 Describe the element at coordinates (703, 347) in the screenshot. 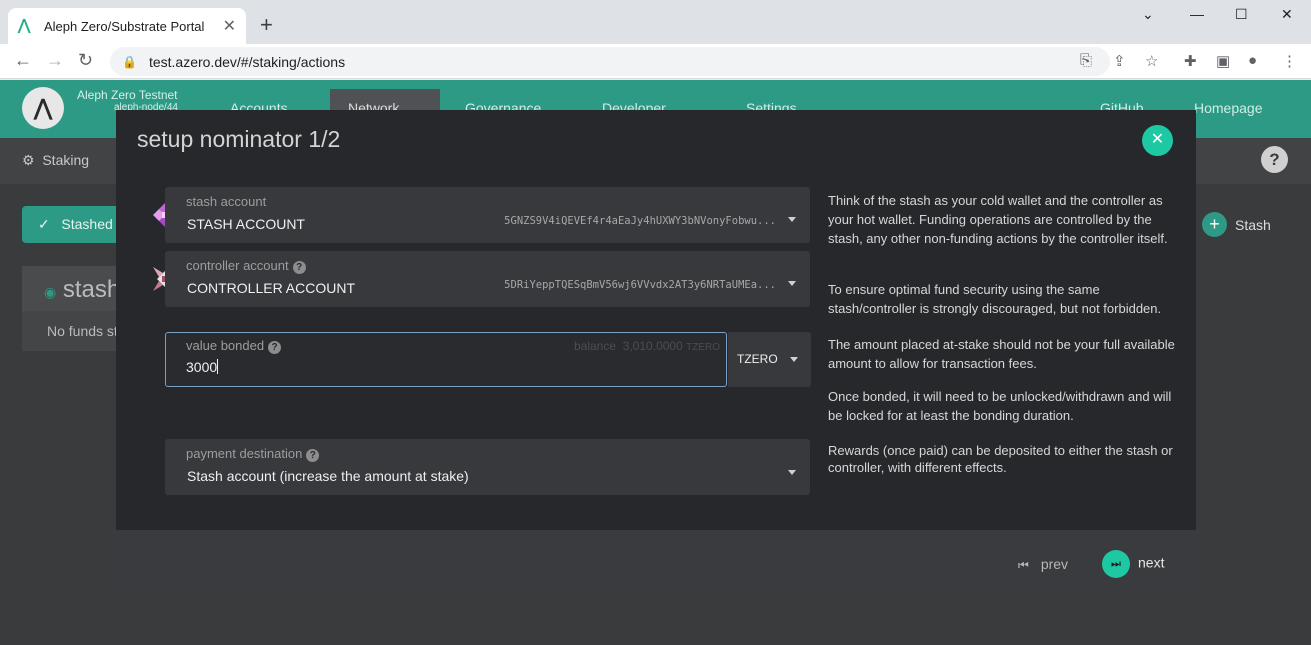

I see `balance-unit: TZERO` at that location.